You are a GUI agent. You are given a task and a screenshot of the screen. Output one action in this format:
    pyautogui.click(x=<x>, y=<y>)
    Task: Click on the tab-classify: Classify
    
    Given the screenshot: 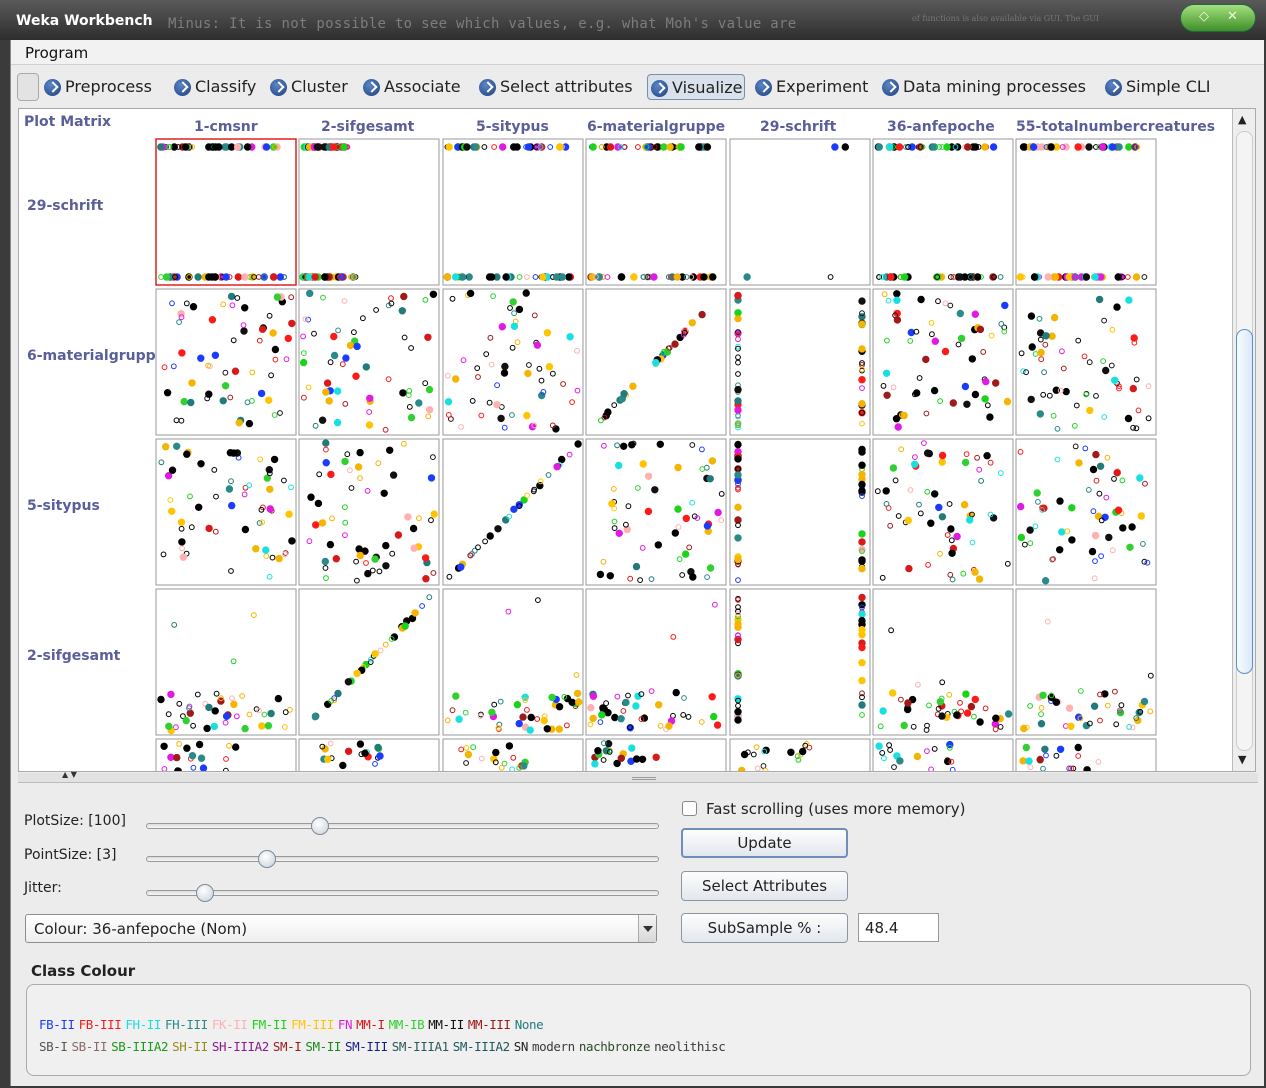 What is the action you would take?
    pyautogui.click(x=214, y=87)
    